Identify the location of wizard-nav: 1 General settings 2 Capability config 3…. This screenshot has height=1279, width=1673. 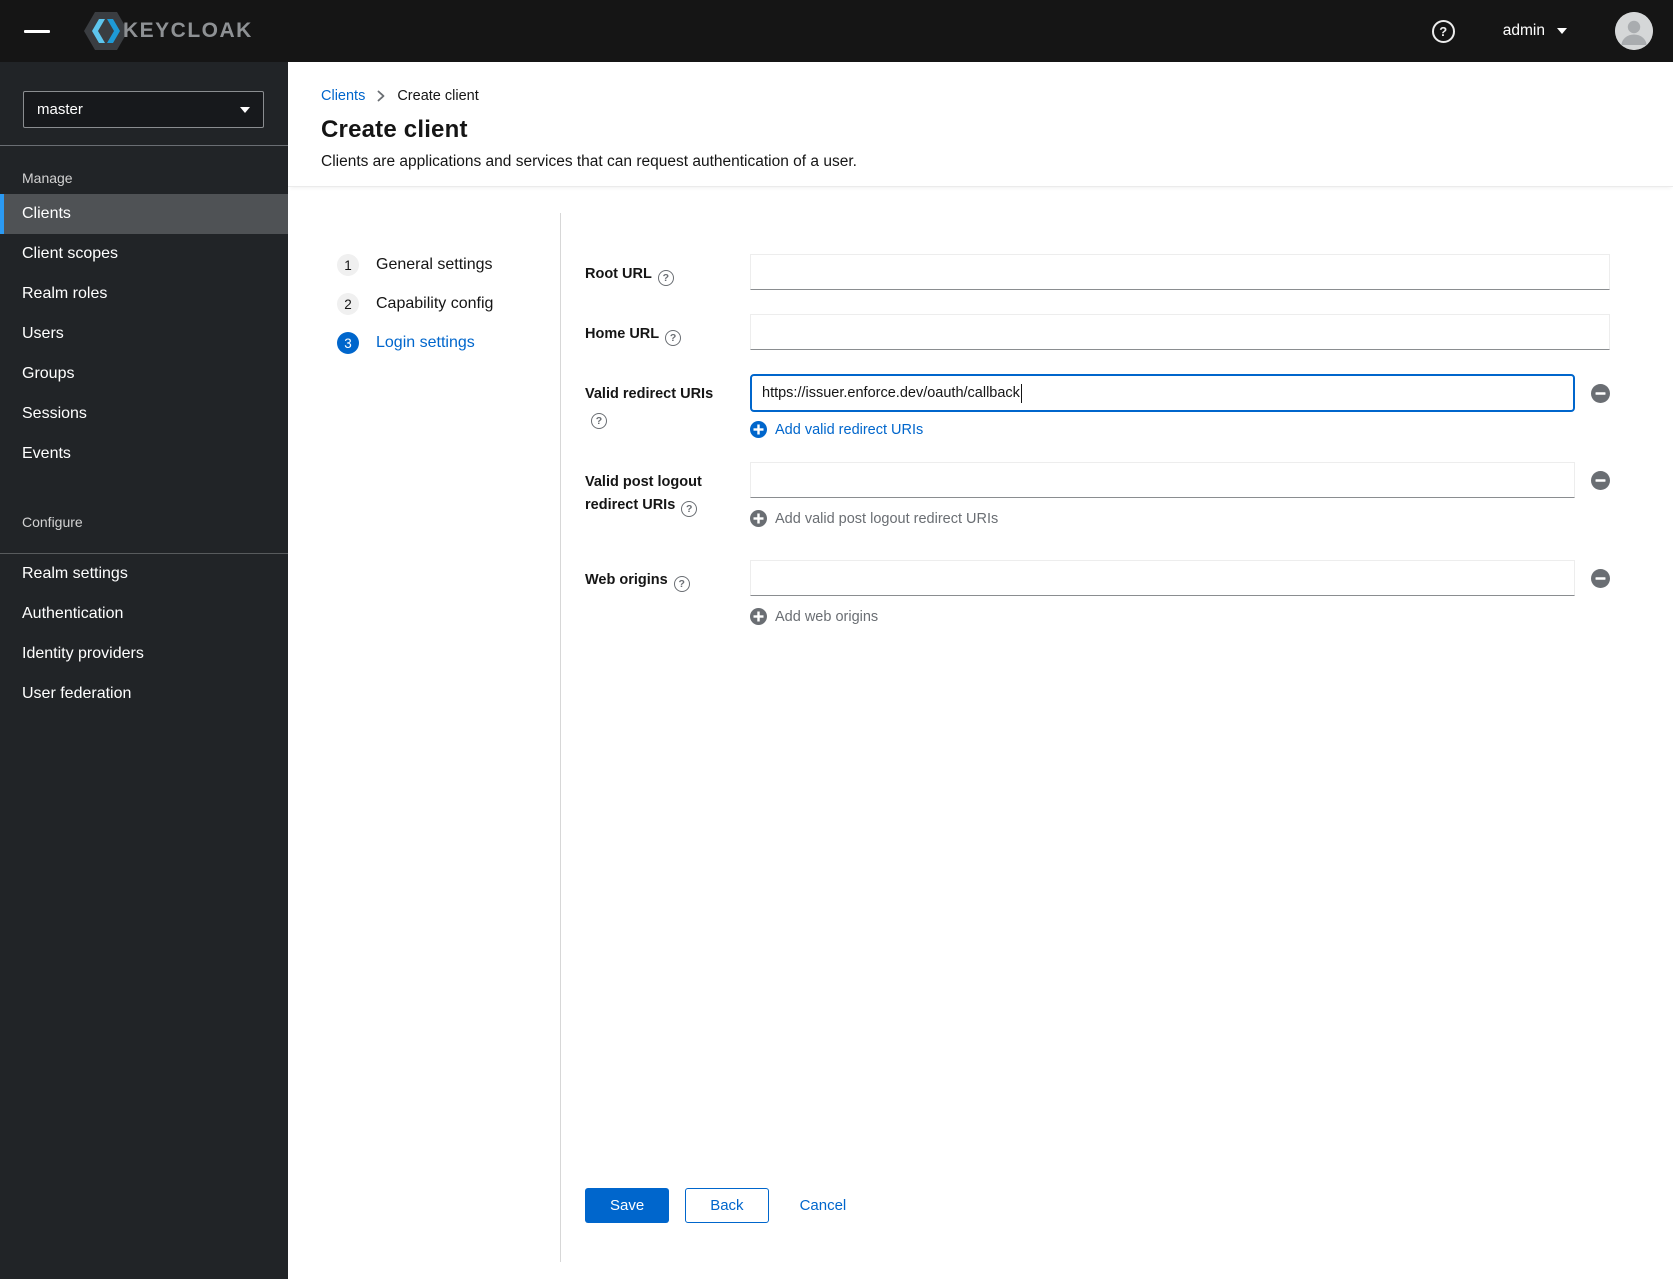
(424, 737).